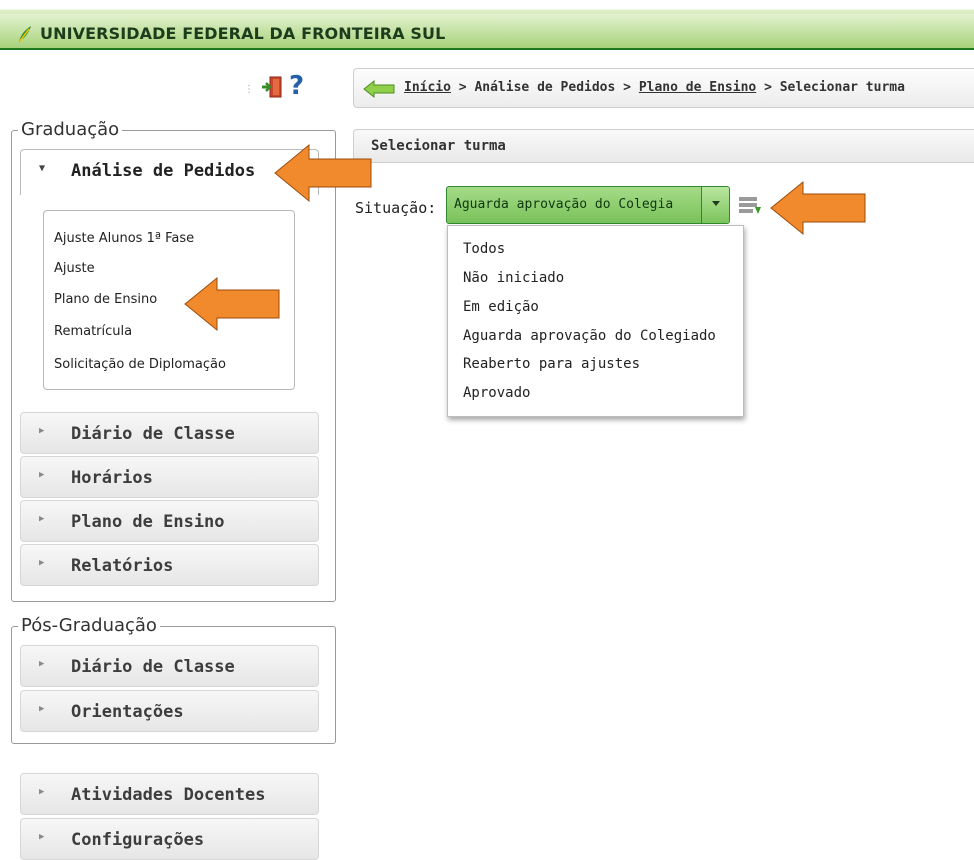  I want to click on accordion-relatorios: ▶ Relatórios, so click(169, 565).